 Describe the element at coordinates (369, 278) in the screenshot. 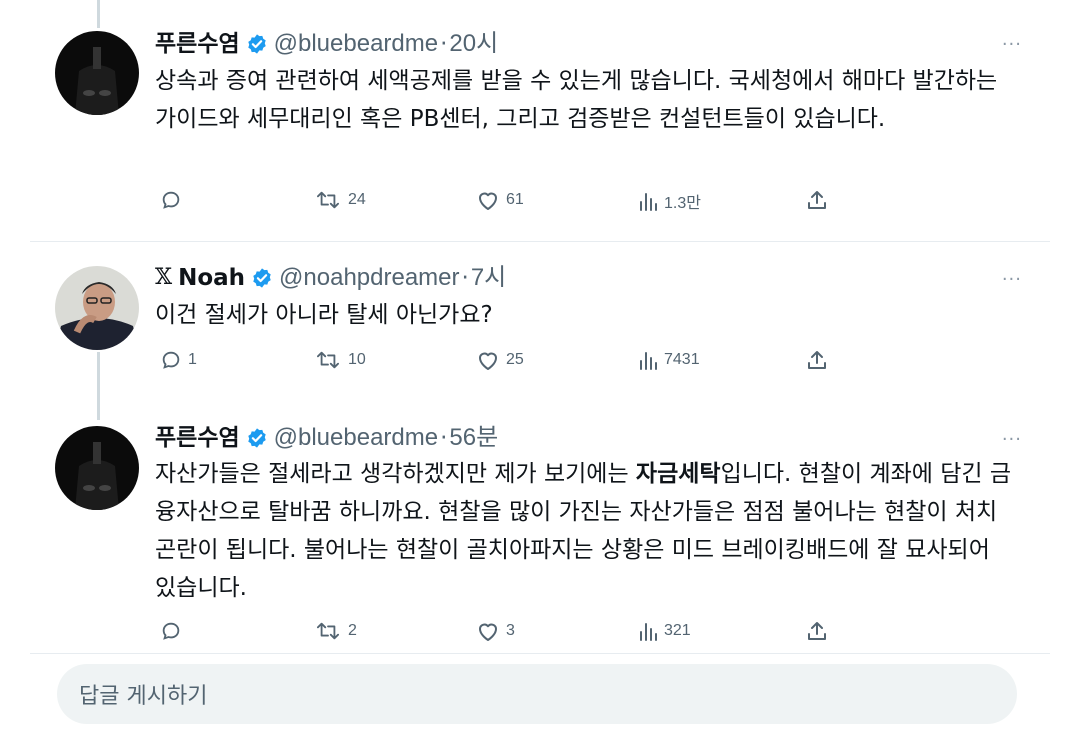

I see `user-handle: @noahpdreamer` at that location.